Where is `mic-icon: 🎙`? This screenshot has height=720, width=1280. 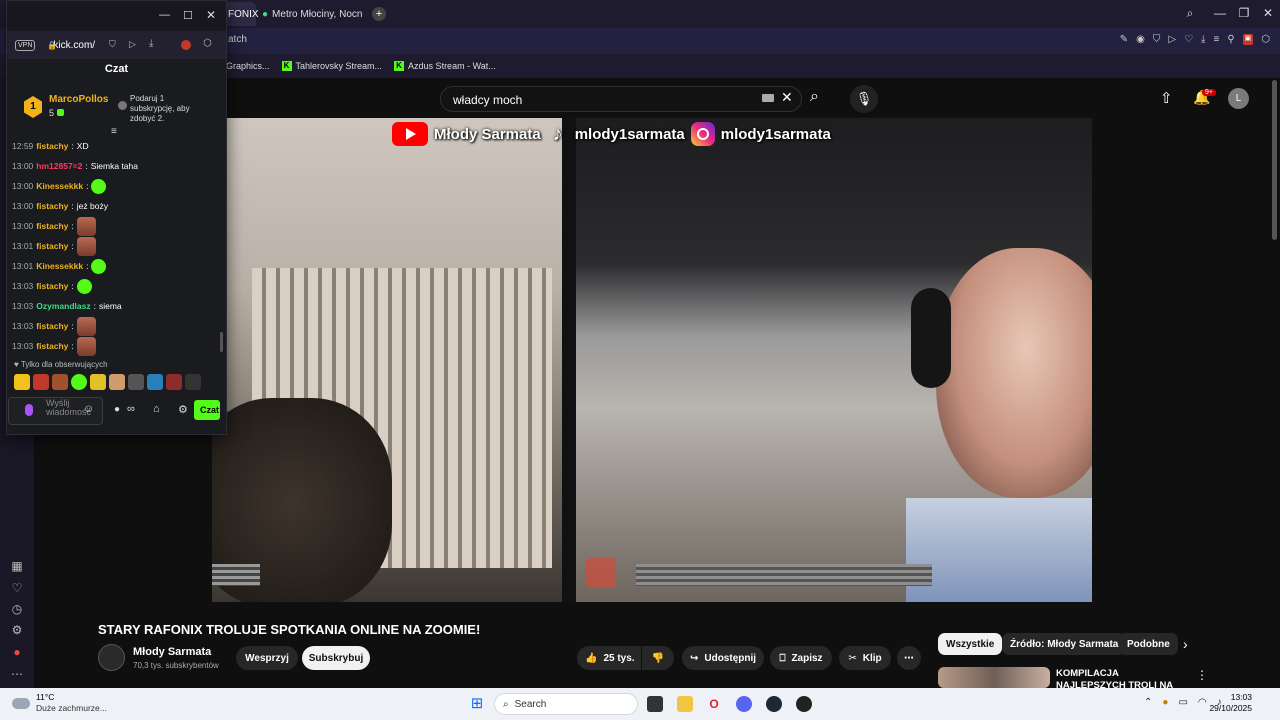 mic-icon: 🎙 is located at coordinates (864, 99).